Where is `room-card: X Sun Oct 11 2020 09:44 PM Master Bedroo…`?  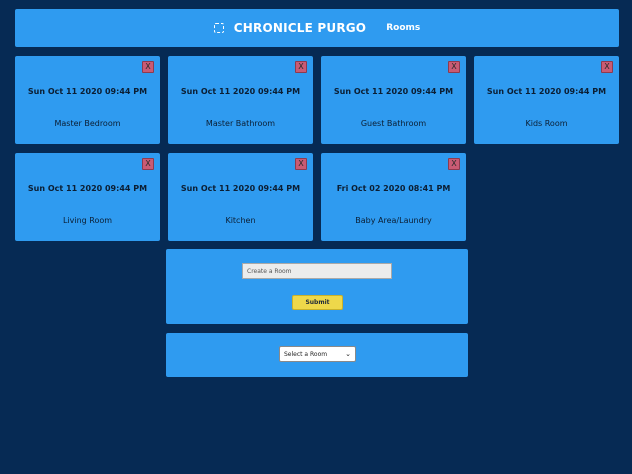 room-card: X Sun Oct 11 2020 09:44 PM Master Bedroo… is located at coordinates (87, 100).